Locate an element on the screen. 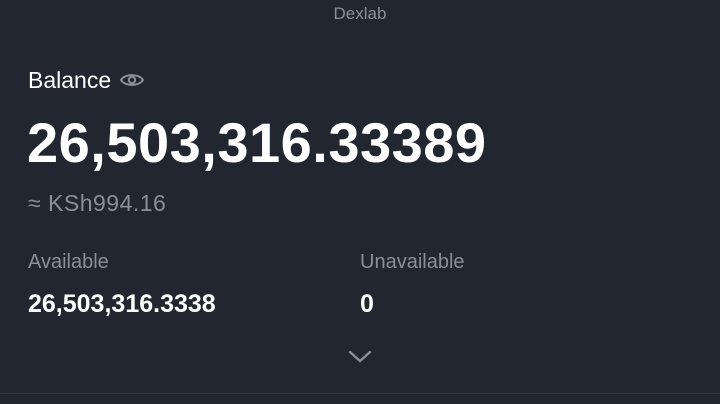 This screenshot has height=404, width=720. fiat-equivalent: ≈ KSh994.16 is located at coordinates (97, 203).